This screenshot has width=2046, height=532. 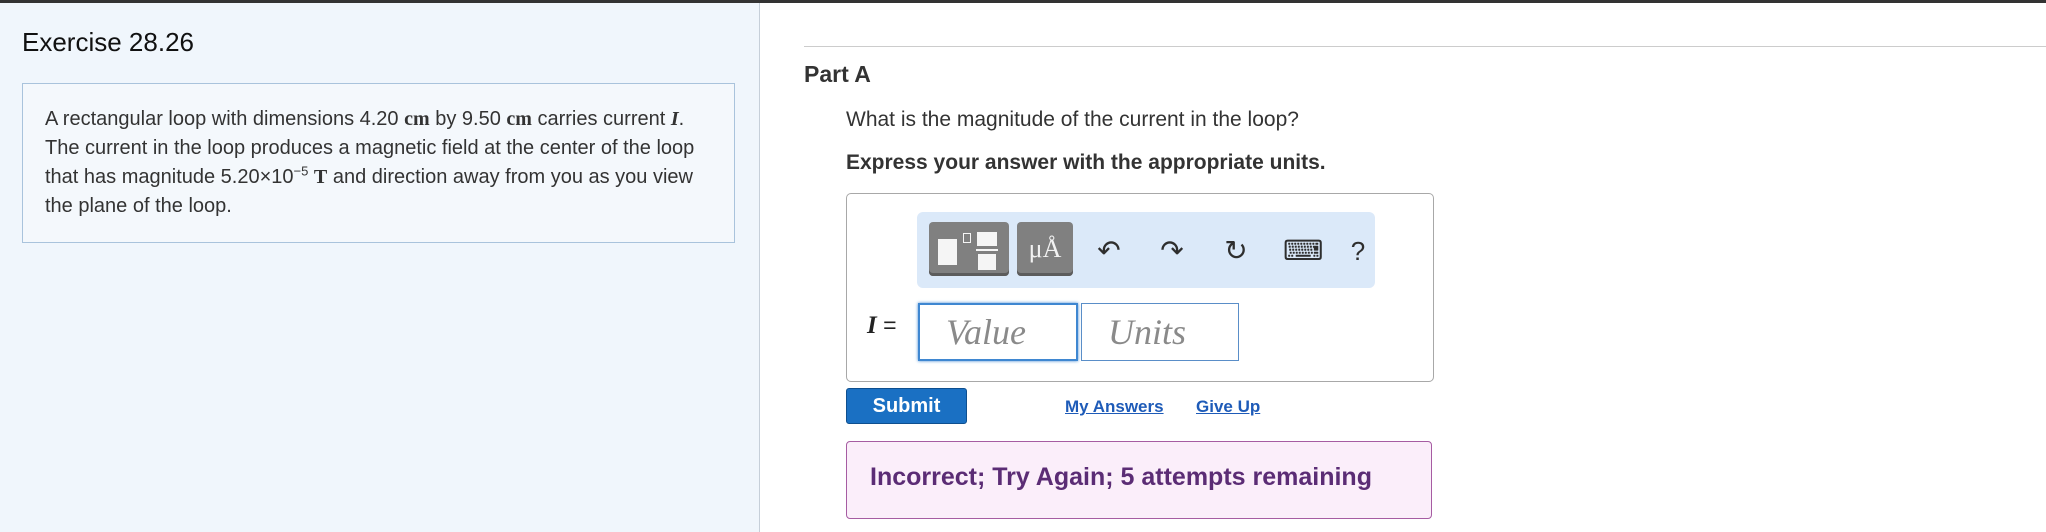 What do you see at coordinates (320, 177) in the screenshot?
I see `unit-tesla: T` at bounding box center [320, 177].